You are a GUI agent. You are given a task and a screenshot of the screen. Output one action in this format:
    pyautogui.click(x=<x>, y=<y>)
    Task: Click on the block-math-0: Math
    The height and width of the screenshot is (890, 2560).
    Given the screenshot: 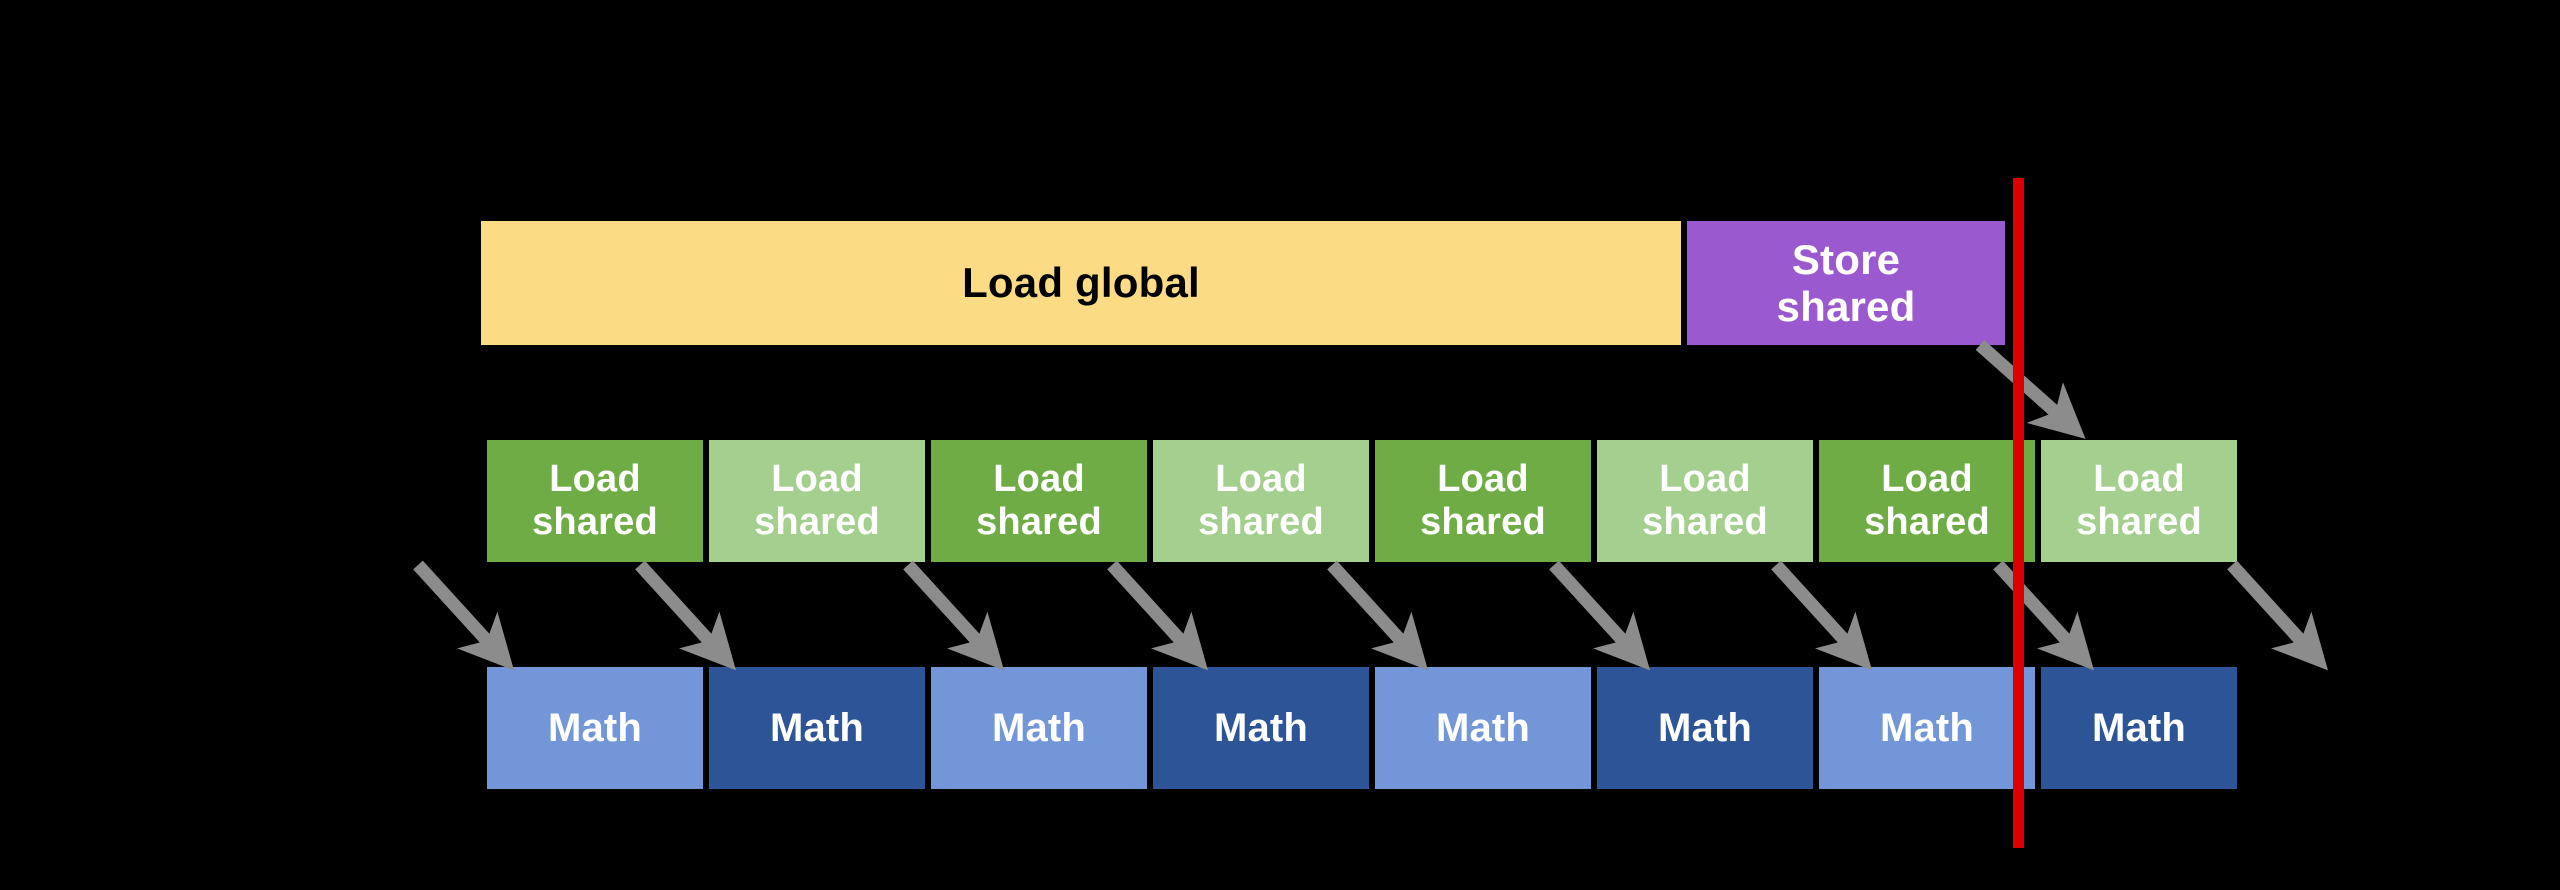 What is the action you would take?
    pyautogui.click(x=595, y=728)
    